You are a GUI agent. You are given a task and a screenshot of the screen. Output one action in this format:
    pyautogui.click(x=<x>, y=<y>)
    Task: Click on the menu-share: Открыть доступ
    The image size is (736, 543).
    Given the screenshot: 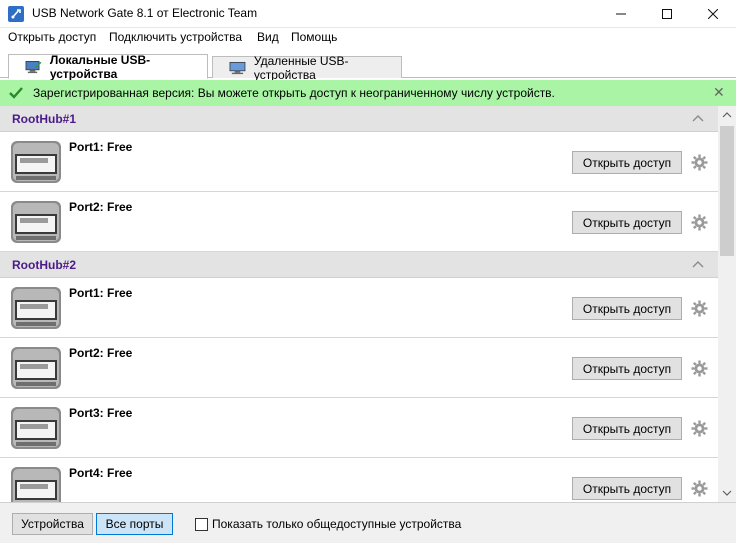 What is the action you would take?
    pyautogui.click(x=52, y=37)
    